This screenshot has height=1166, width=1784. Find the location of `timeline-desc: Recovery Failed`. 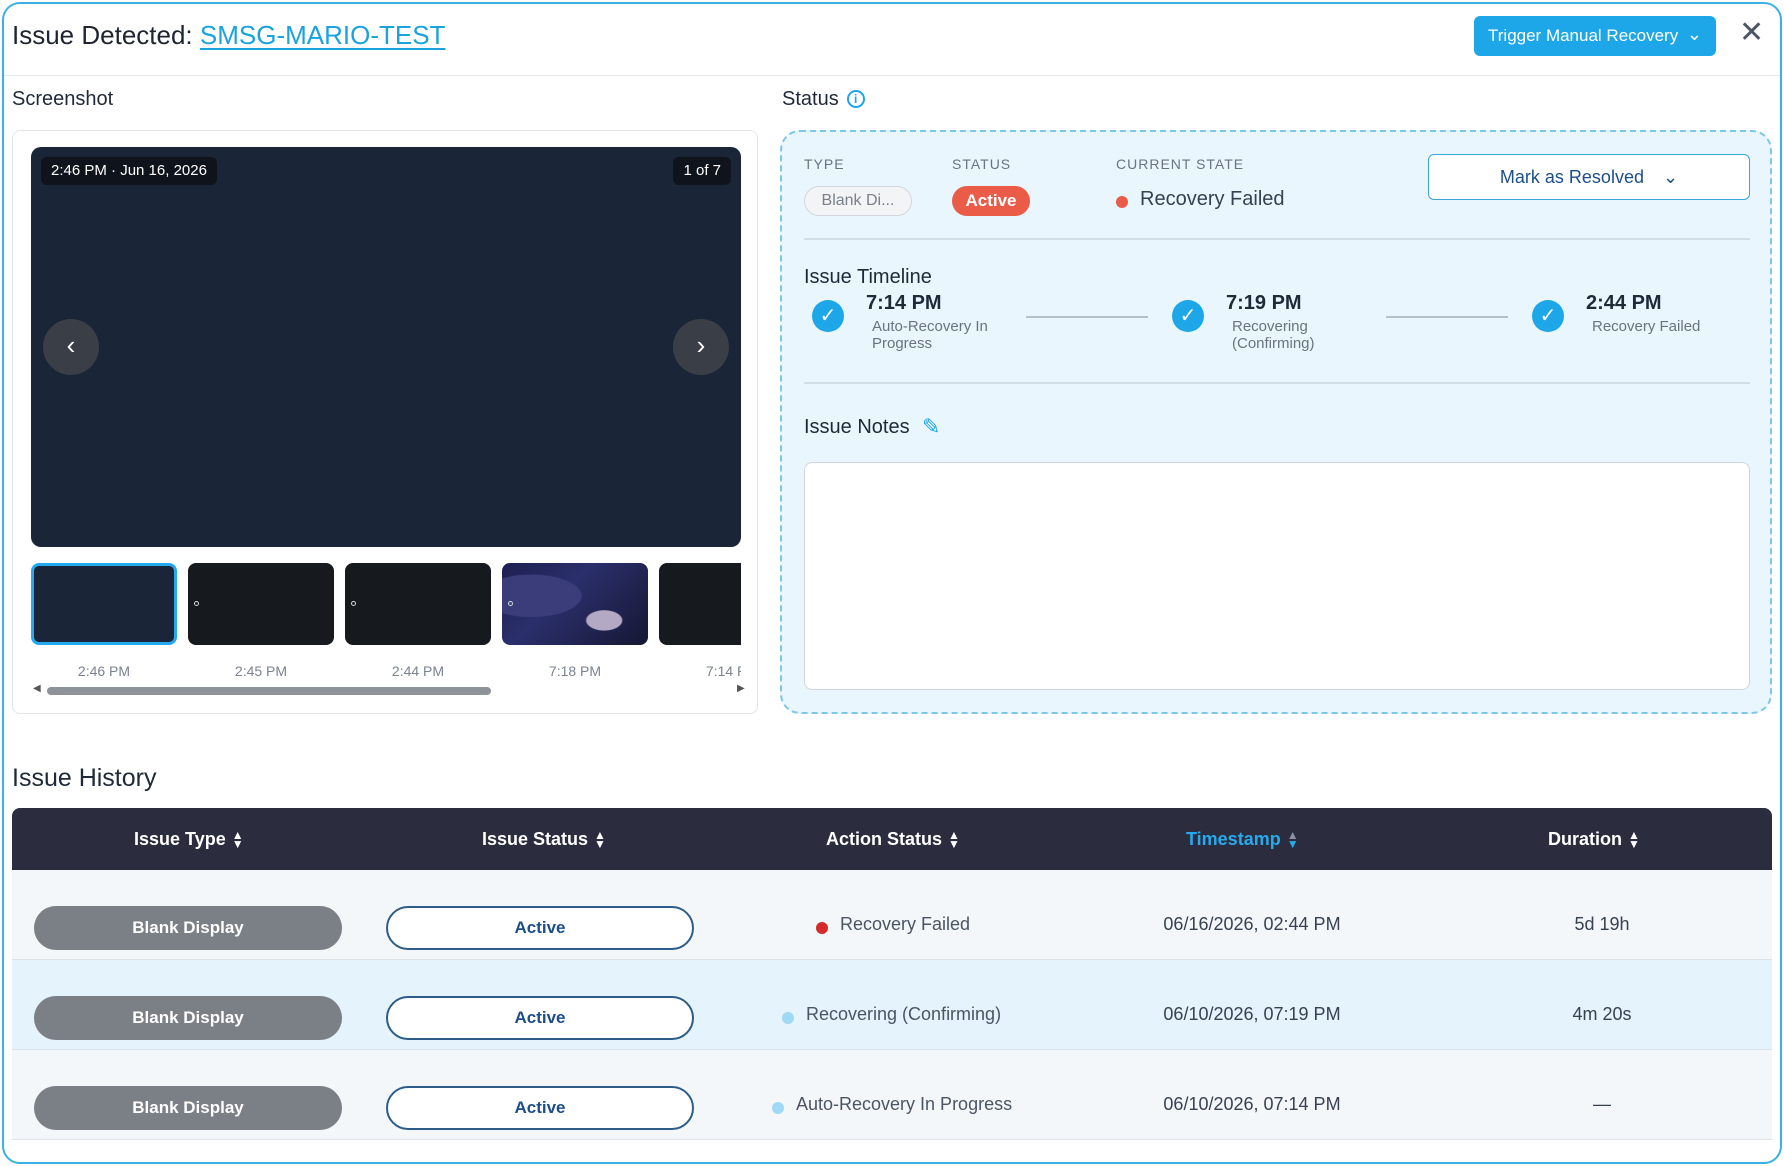

timeline-desc: Recovery Failed is located at coordinates (1646, 326).